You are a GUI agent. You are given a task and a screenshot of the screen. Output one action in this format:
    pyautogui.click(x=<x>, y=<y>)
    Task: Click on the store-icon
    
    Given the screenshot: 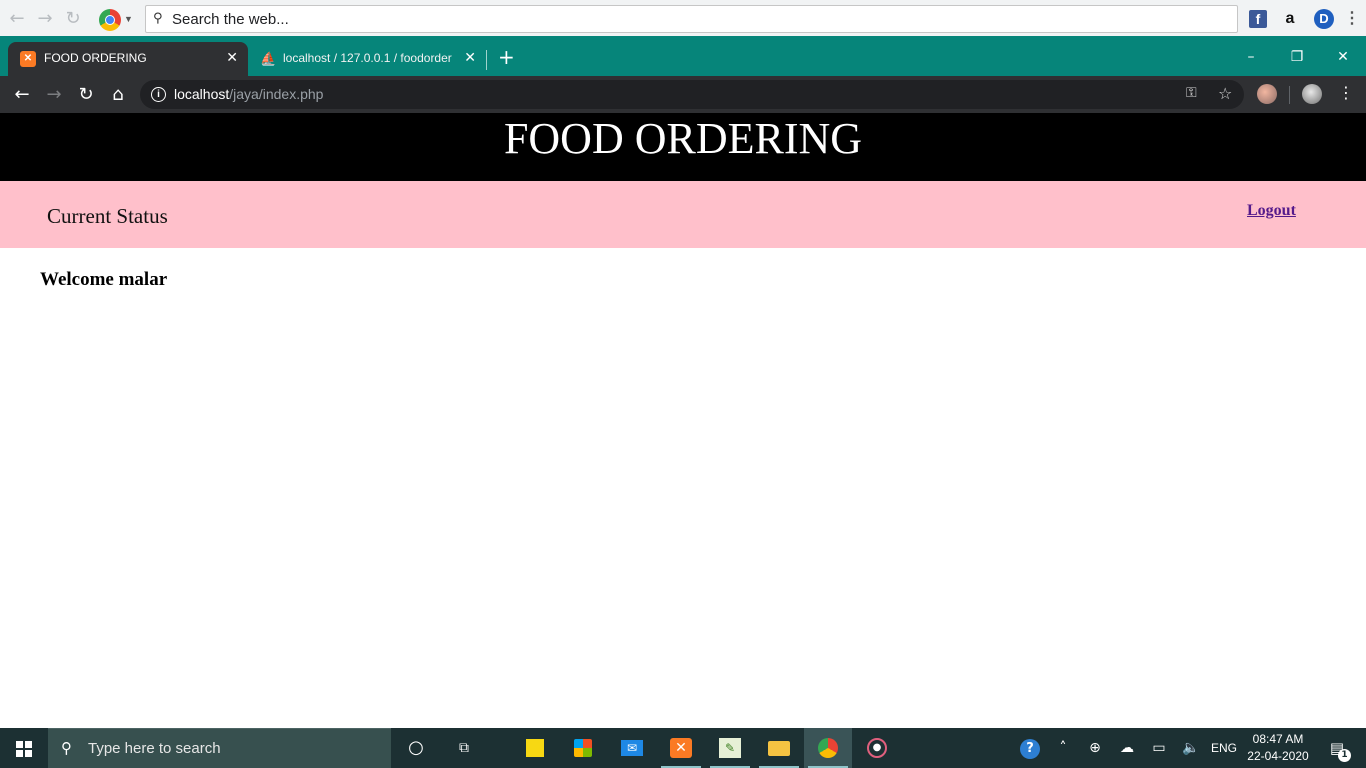 What is the action you would take?
    pyautogui.click(x=583, y=748)
    